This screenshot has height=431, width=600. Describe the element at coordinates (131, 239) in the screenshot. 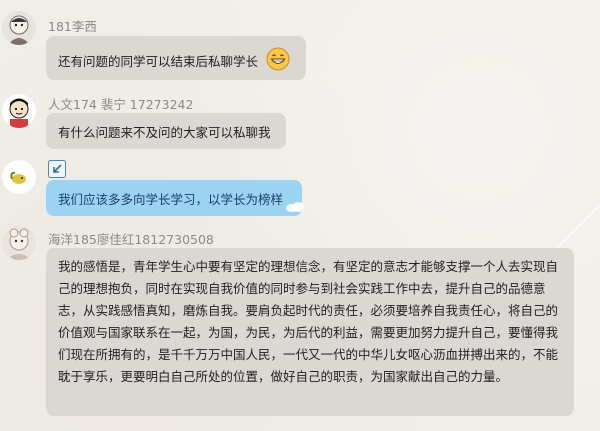

I see `sender-name: 海洋185廖佳红1812730508` at that location.